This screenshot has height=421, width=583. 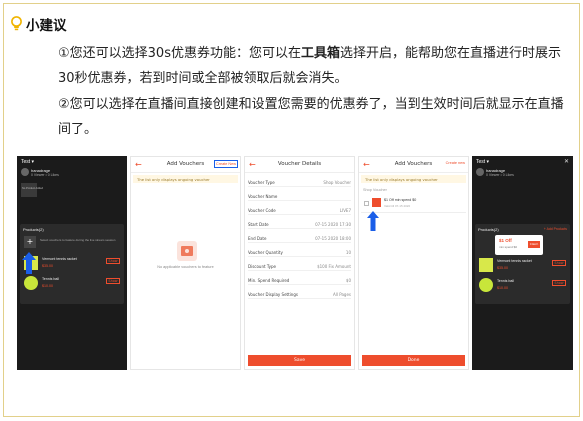 I want to click on save-button: Save, so click(x=299, y=360).